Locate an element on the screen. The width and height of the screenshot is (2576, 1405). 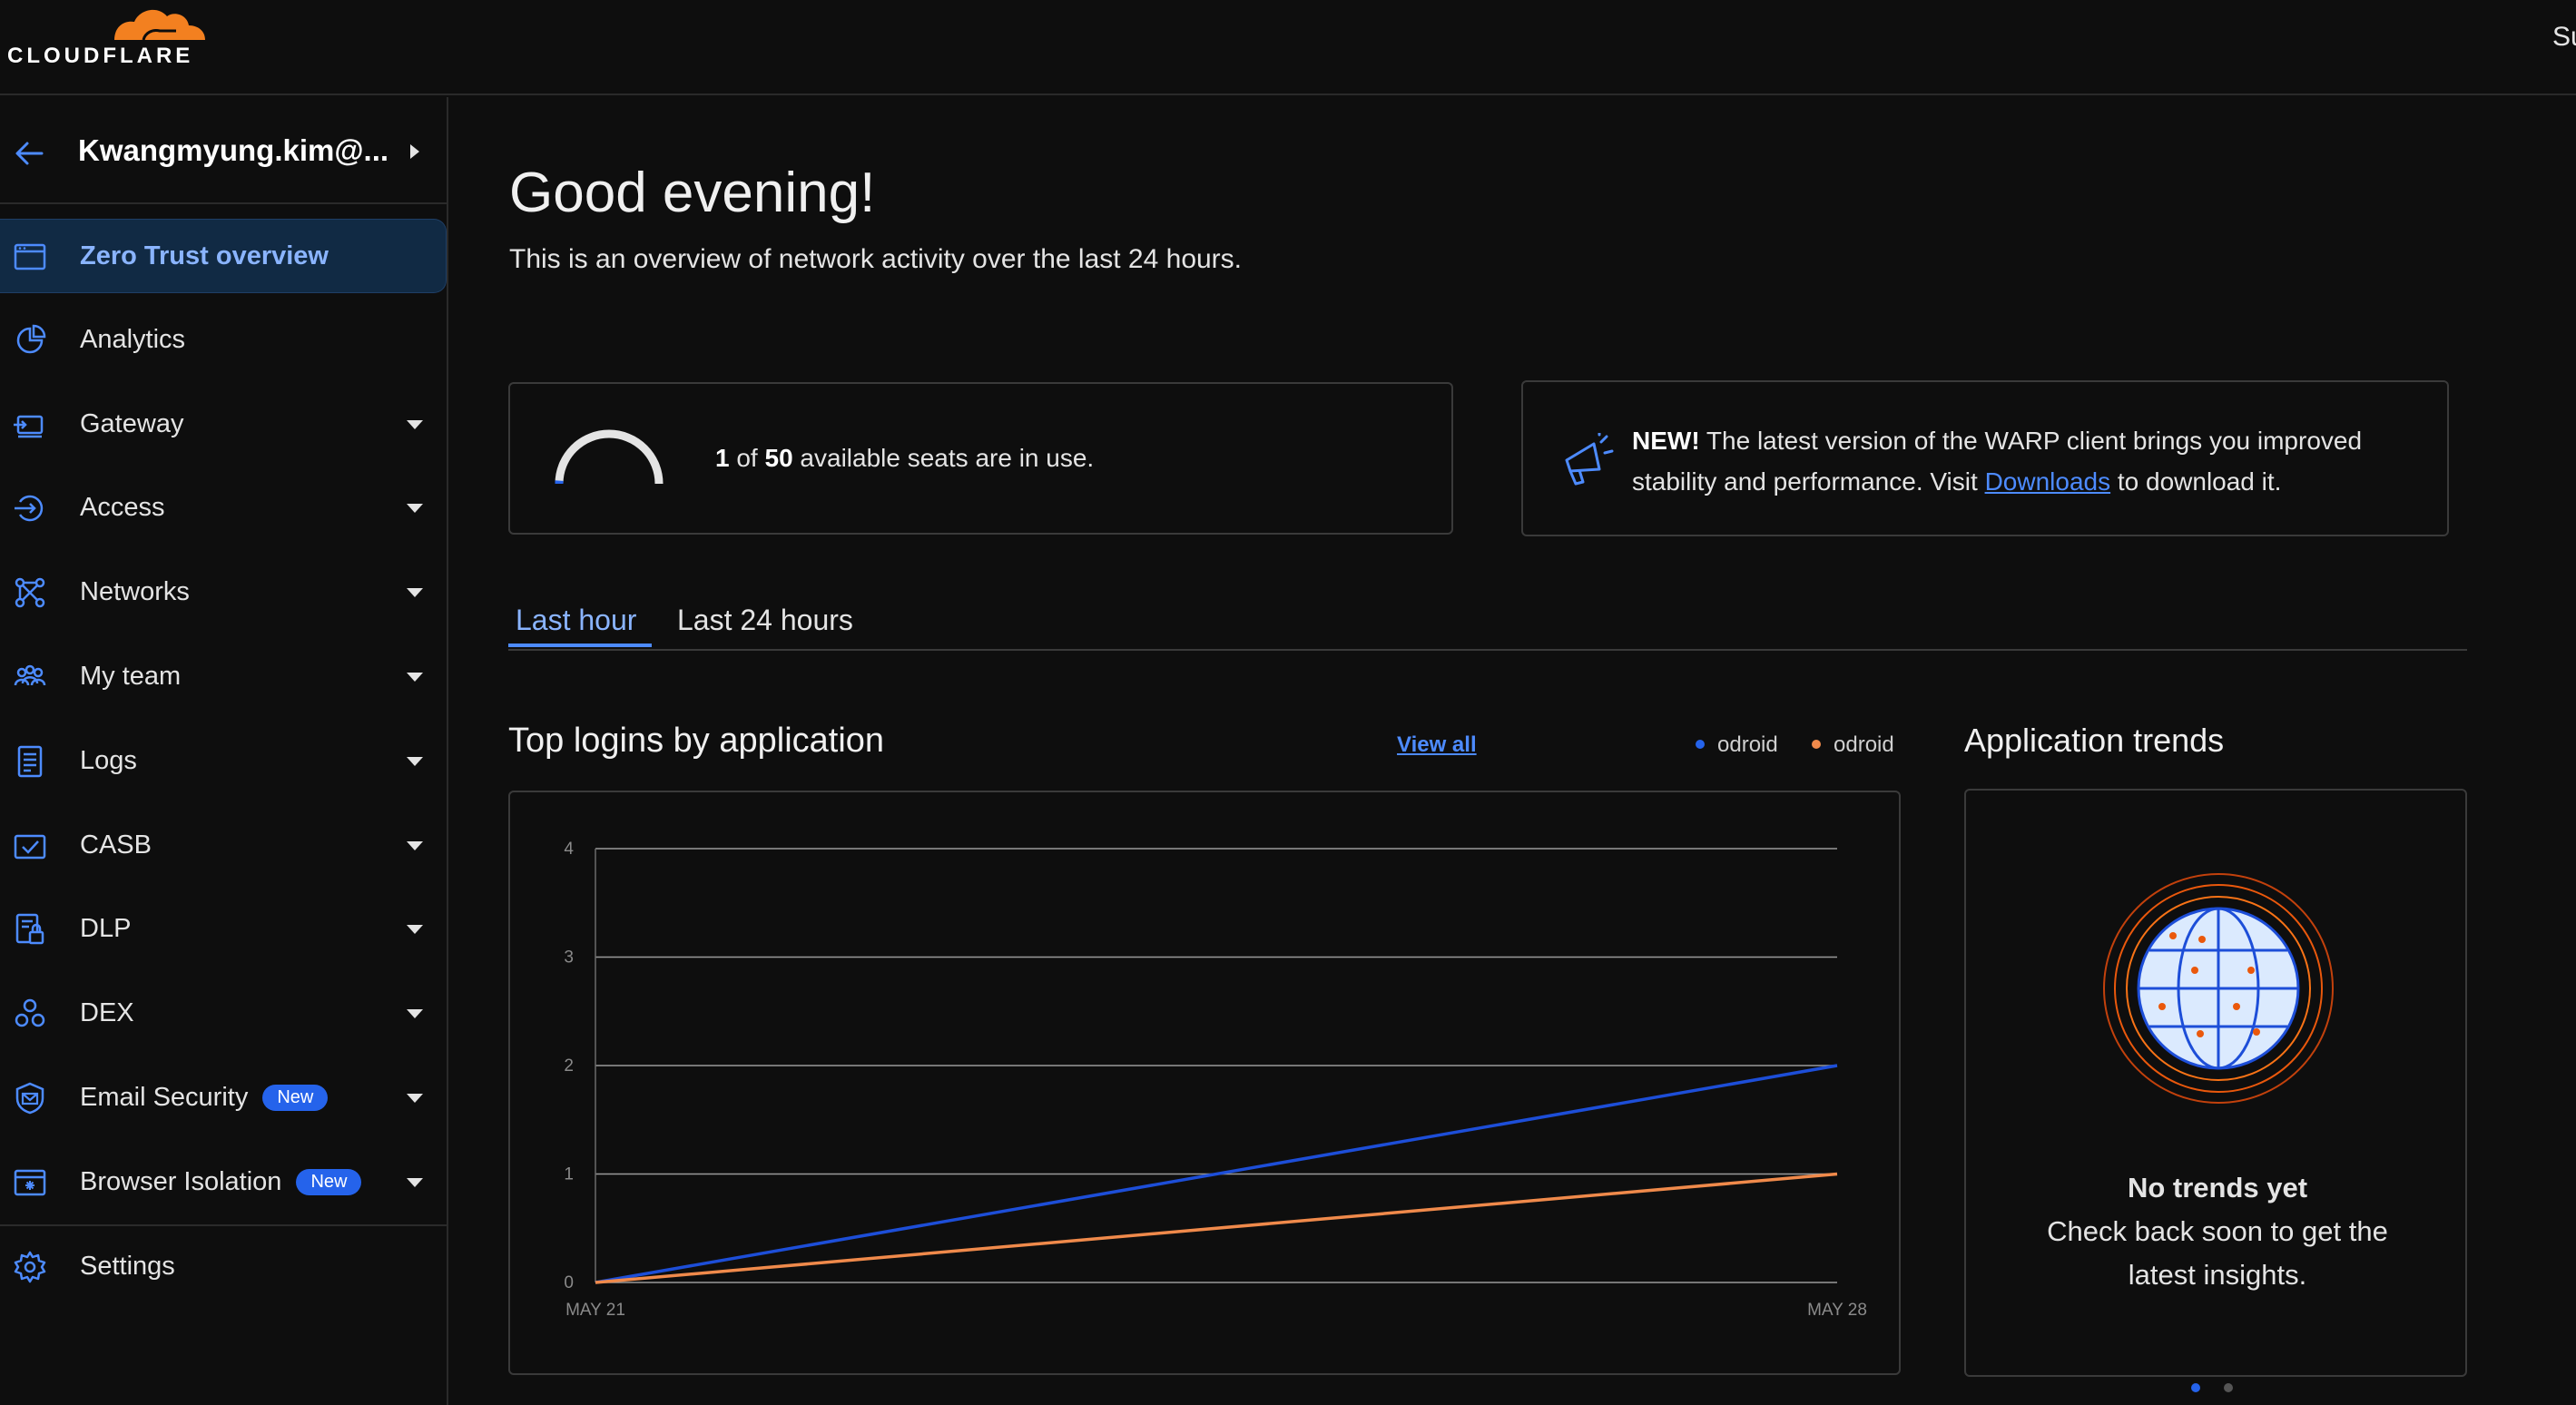
brand-name: CLOUDFLARE is located at coordinates (100, 56).